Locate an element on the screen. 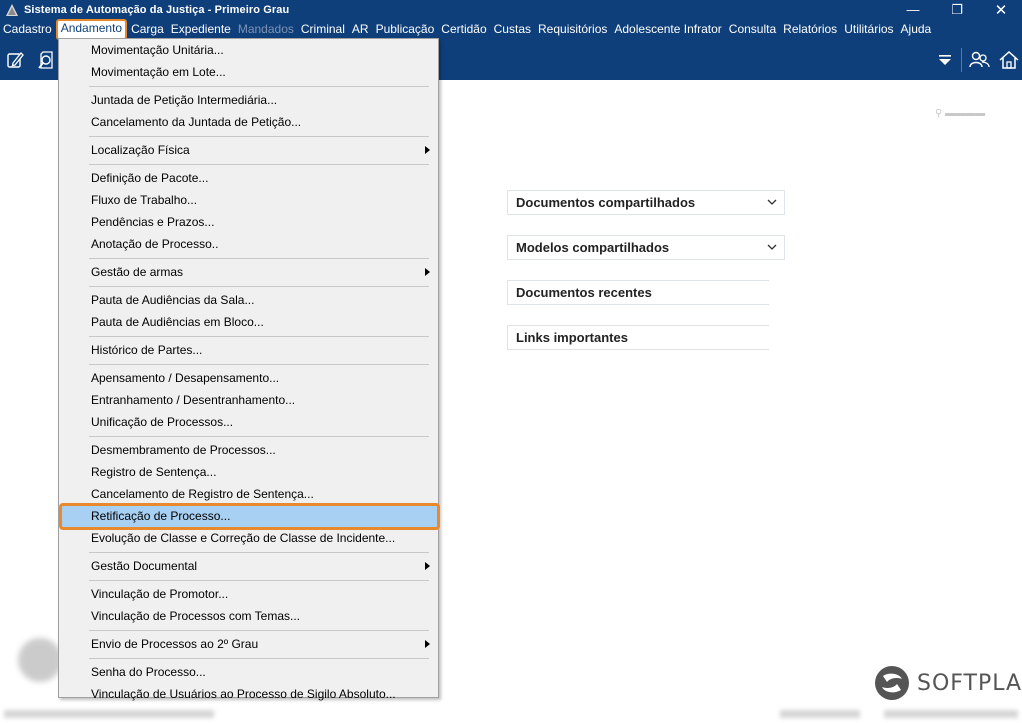 The height and width of the screenshot is (723, 1022). menu-item-envio-de-processos-ao-2-grau: Envio de Processos ao 2º Grau is located at coordinates (248, 644).